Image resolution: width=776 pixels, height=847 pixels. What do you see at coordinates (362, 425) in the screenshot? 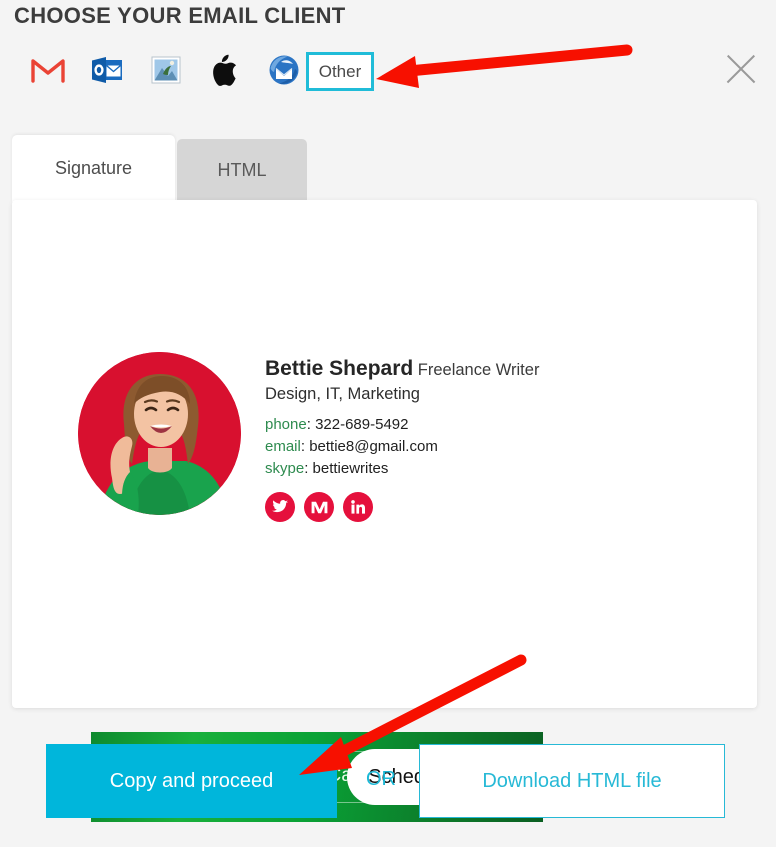
I see `contact-phone-value: 322-689-5492` at bounding box center [362, 425].